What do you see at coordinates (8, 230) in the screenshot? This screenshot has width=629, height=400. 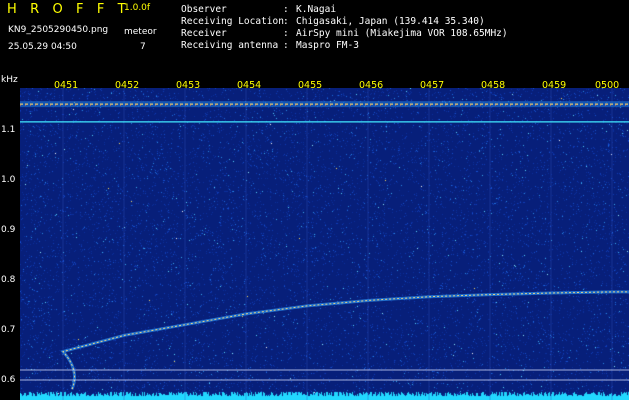 I see `y-tick-label: 0.9` at bounding box center [8, 230].